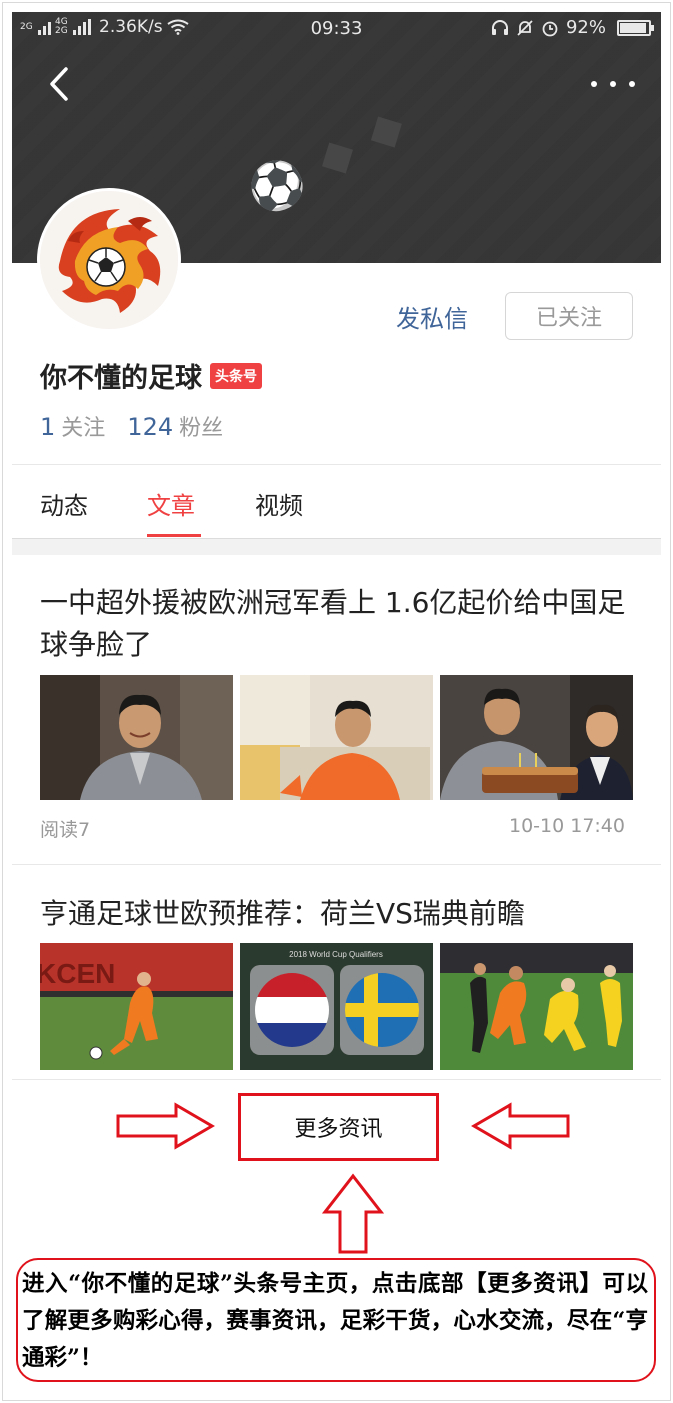 The height and width of the screenshot is (1403, 673). What do you see at coordinates (585, 27) in the screenshot?
I see `battery-percent: 92%` at bounding box center [585, 27].